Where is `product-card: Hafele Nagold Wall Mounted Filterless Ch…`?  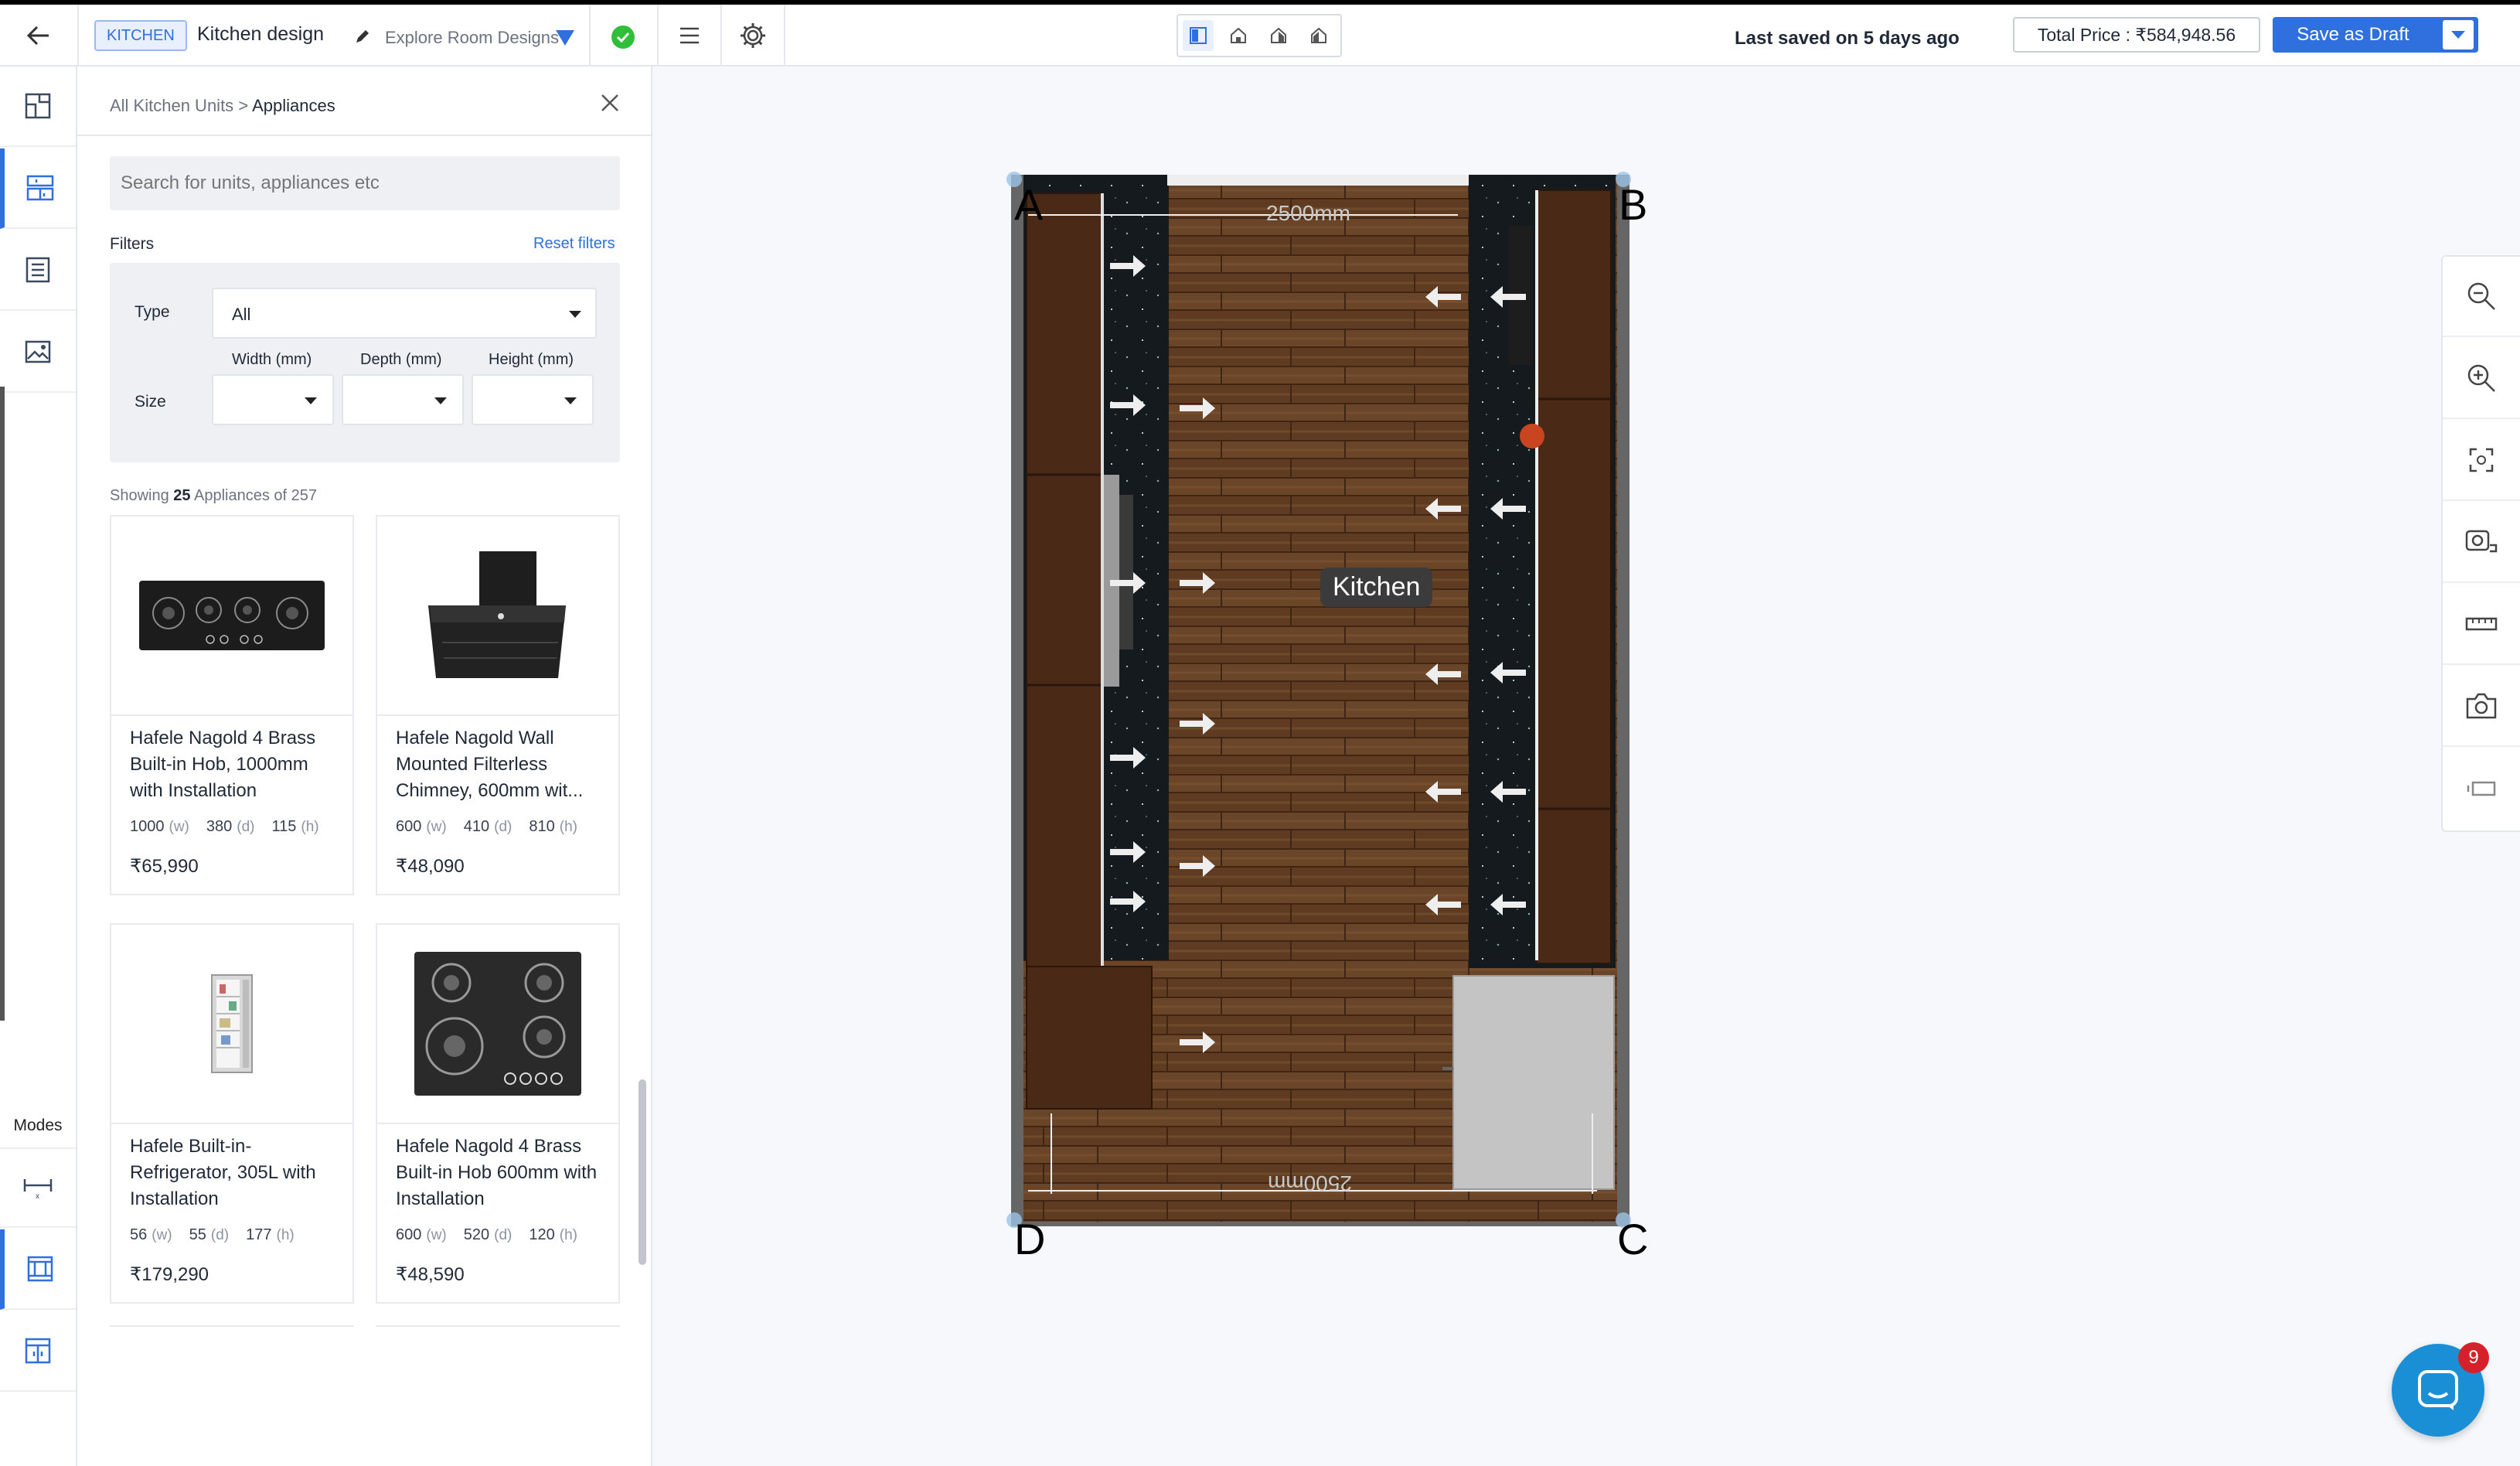
product-card: Hafele Nagold Wall Mounted Filterless Ch… is located at coordinates (498, 705).